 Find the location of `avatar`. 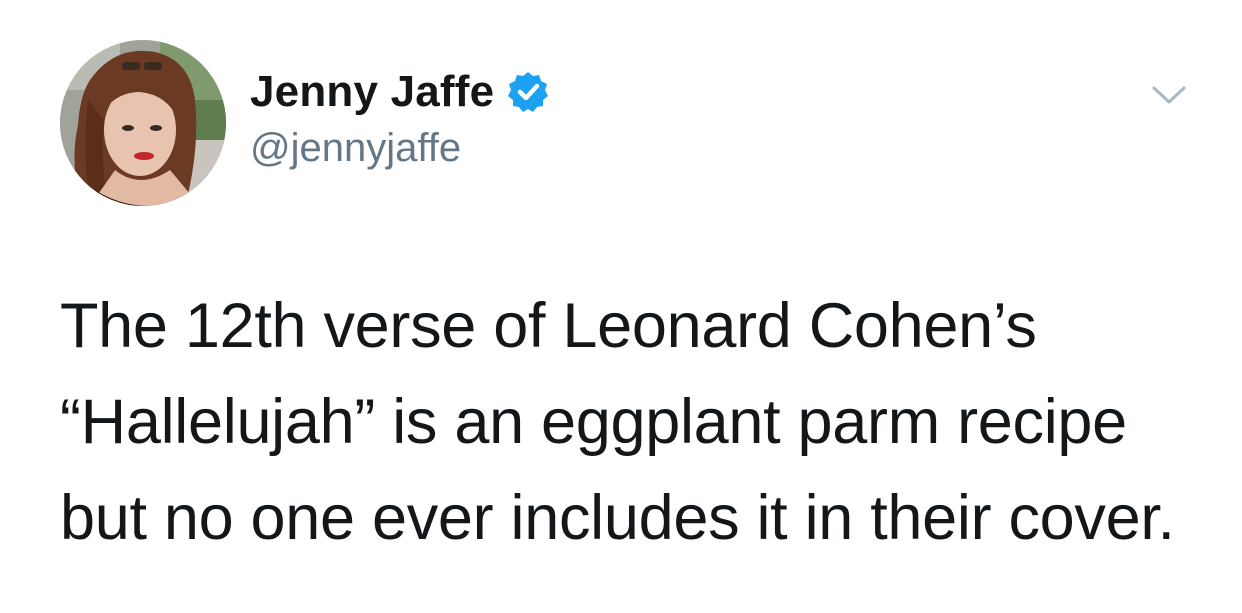

avatar is located at coordinates (143, 123).